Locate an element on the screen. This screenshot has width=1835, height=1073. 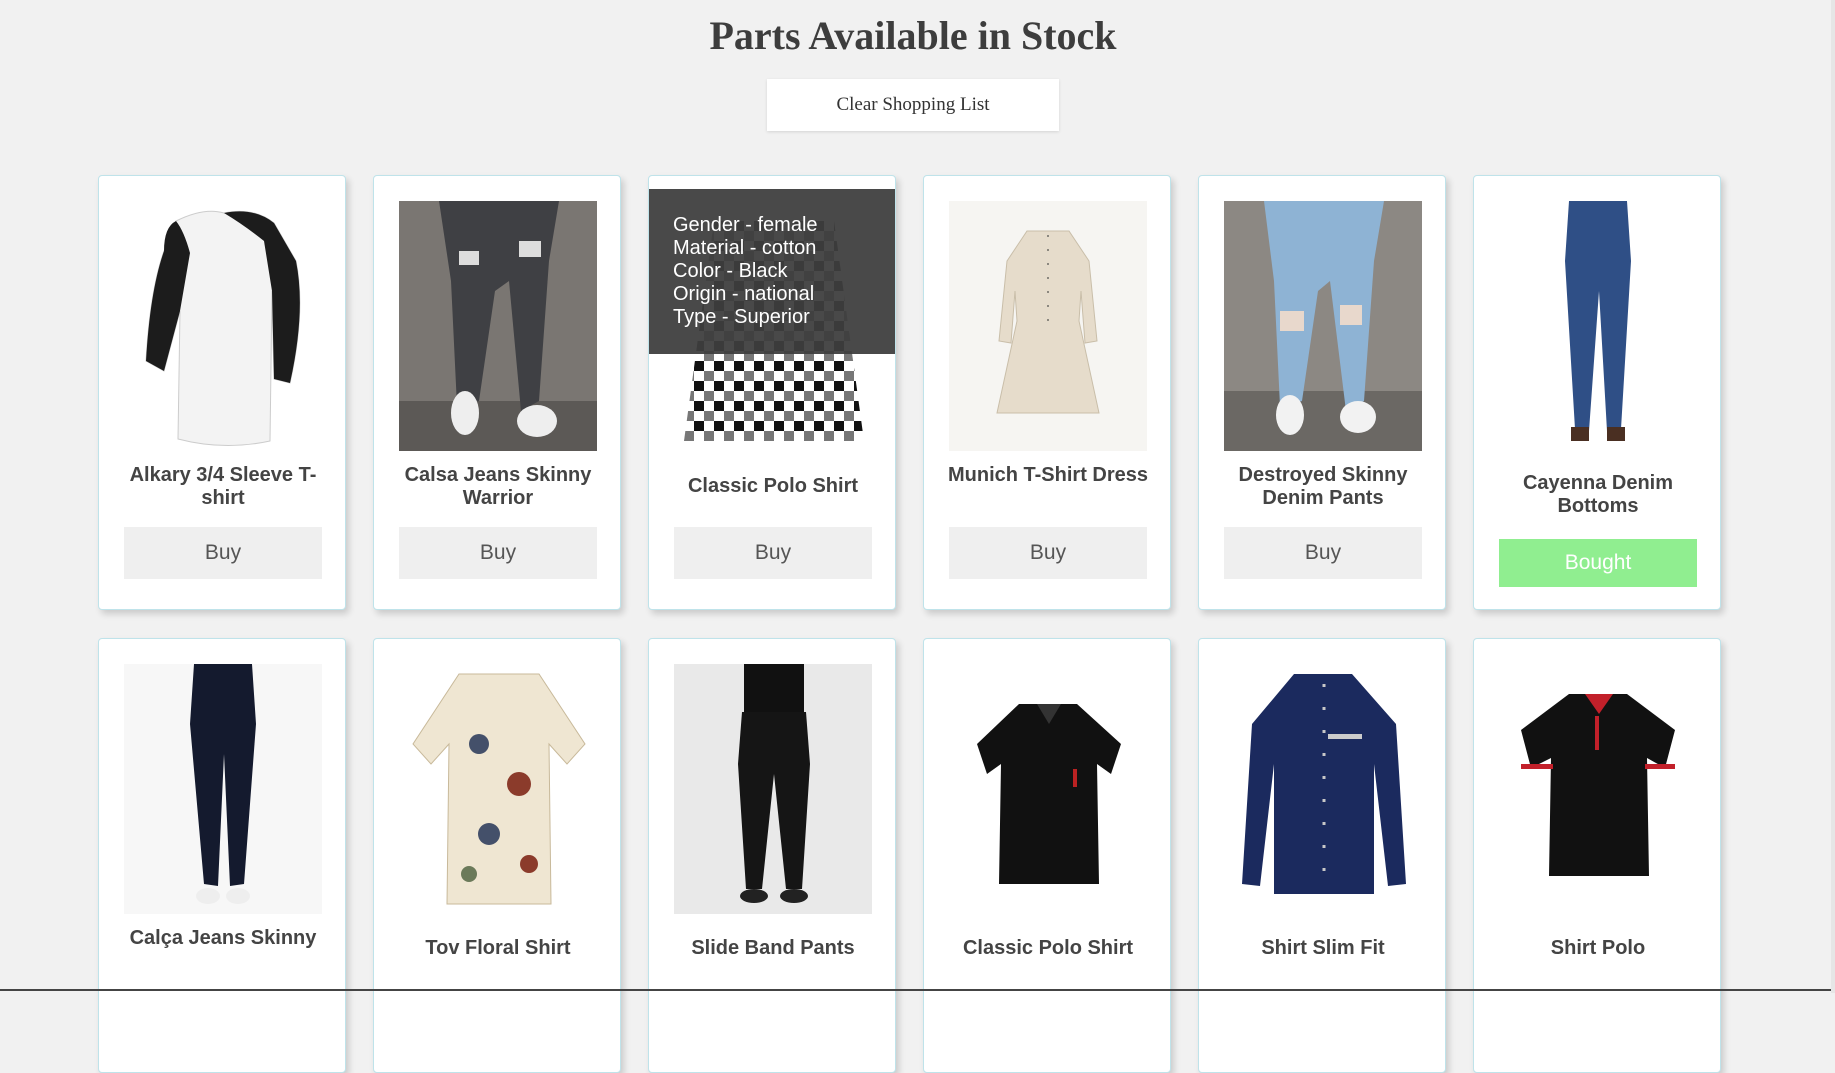
product-name: Calça Jeans Skinny is located at coordinates (223, 938).